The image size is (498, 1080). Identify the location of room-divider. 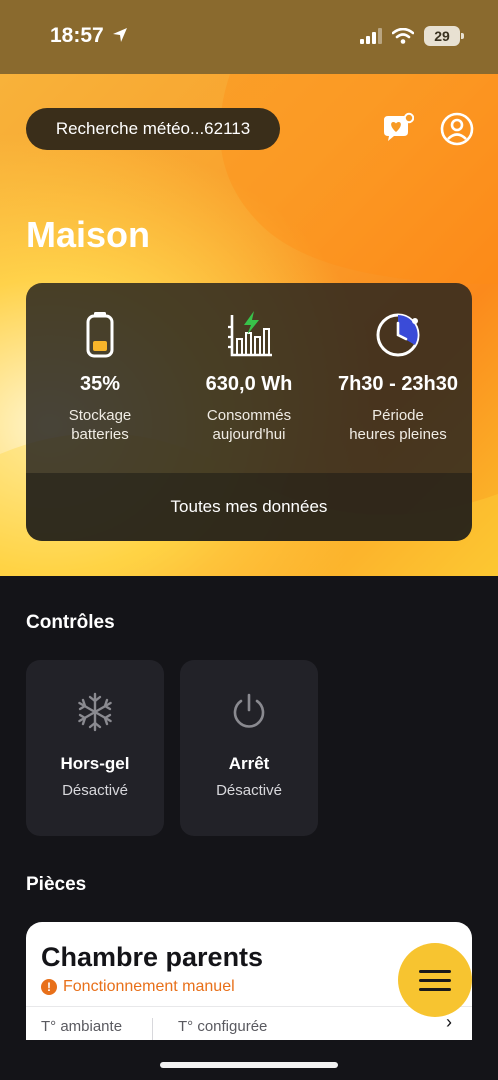
(249, 1006).